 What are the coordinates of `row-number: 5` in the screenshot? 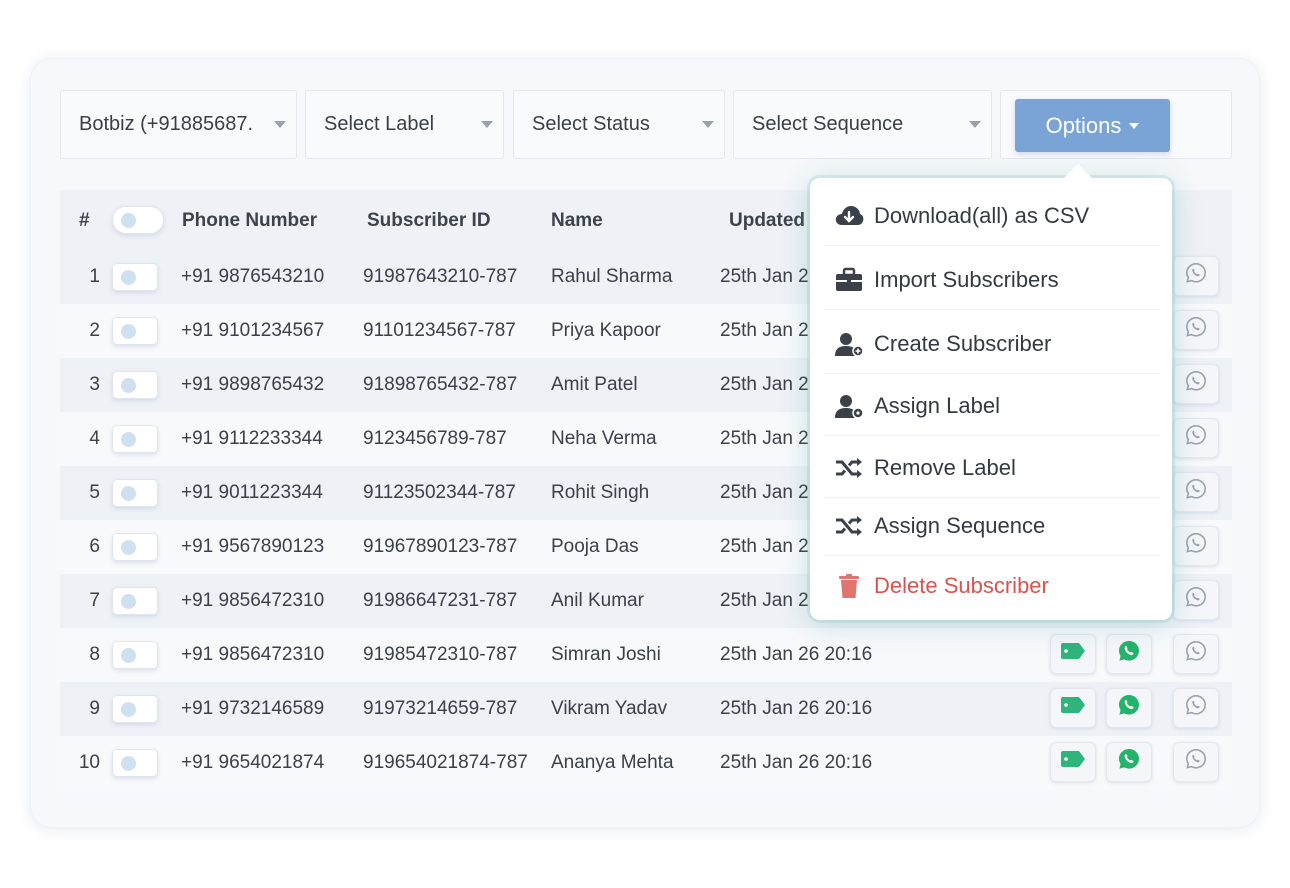 It's located at (94, 492).